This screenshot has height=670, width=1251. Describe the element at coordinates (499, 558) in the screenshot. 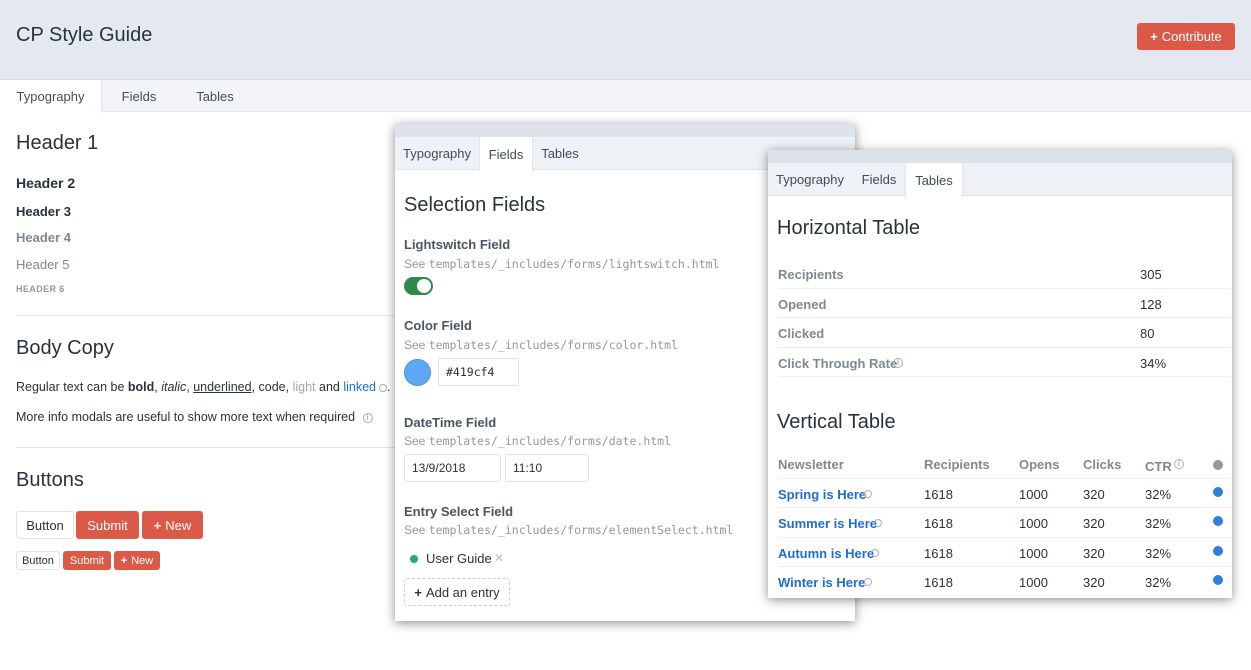

I see `remove-icon: ✕` at that location.